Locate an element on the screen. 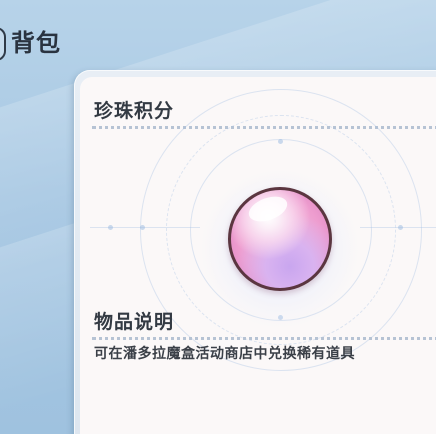 The height and width of the screenshot is (434, 436). item-description: 可在潘多拉魔盒活动商店中兑换稀有道具 is located at coordinates (224, 354).